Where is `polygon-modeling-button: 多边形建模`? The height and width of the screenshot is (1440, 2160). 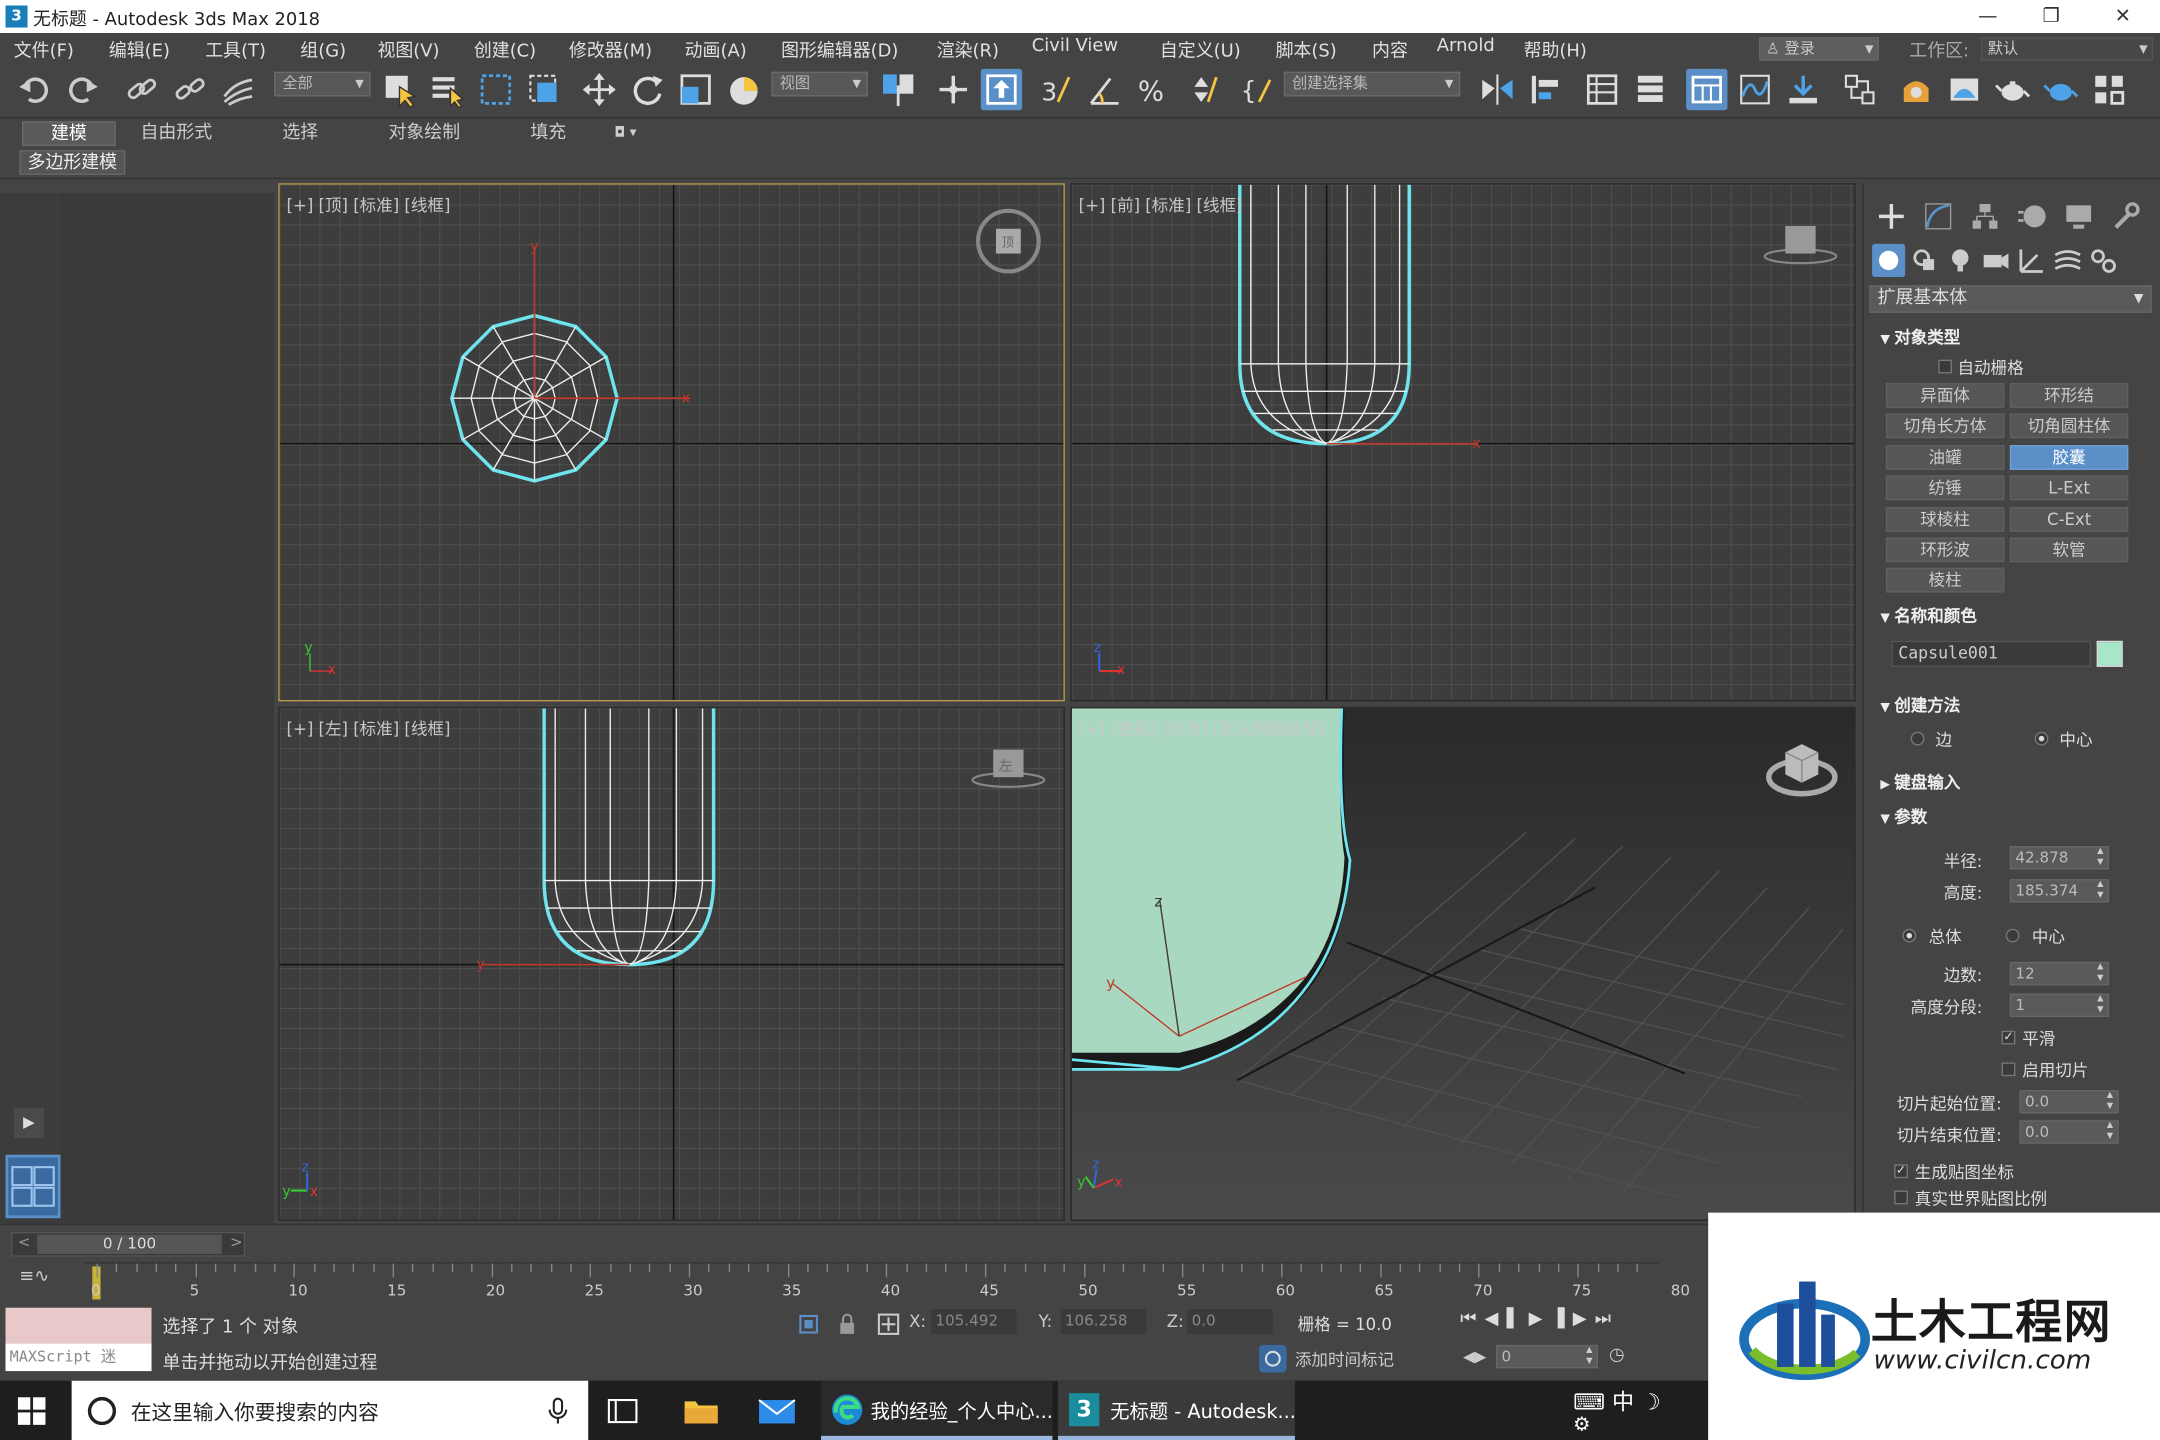 polygon-modeling-button: 多边形建模 is located at coordinates (72, 163).